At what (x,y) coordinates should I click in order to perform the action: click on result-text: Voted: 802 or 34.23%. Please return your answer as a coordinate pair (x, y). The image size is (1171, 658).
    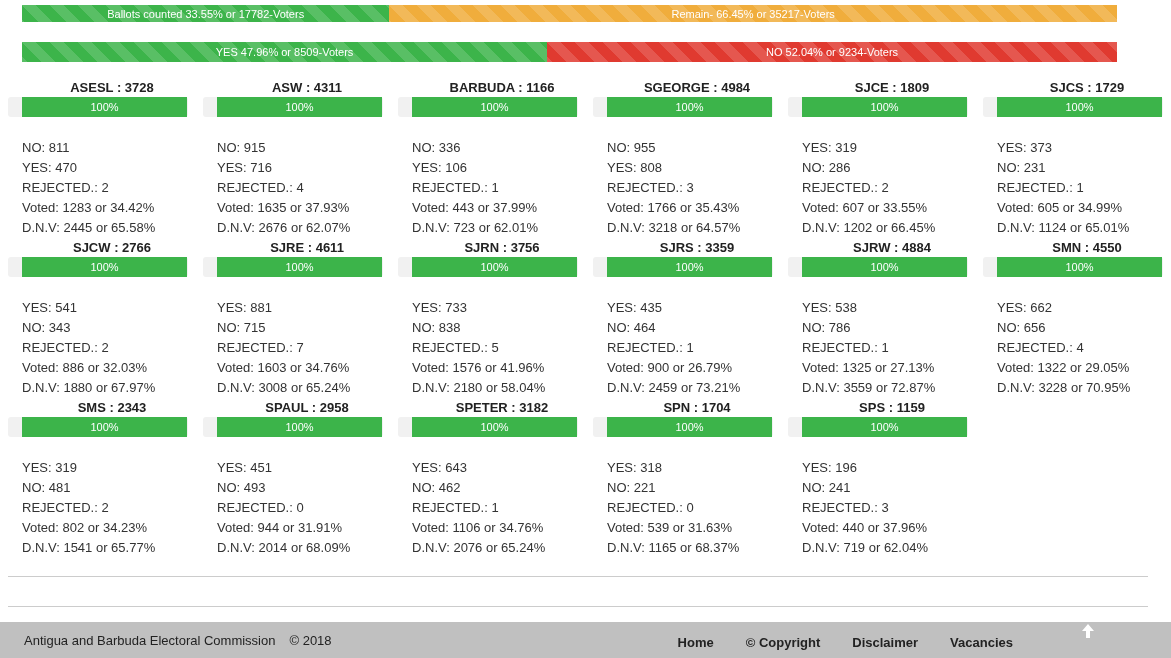
    Looking at the image, I should click on (85, 528).